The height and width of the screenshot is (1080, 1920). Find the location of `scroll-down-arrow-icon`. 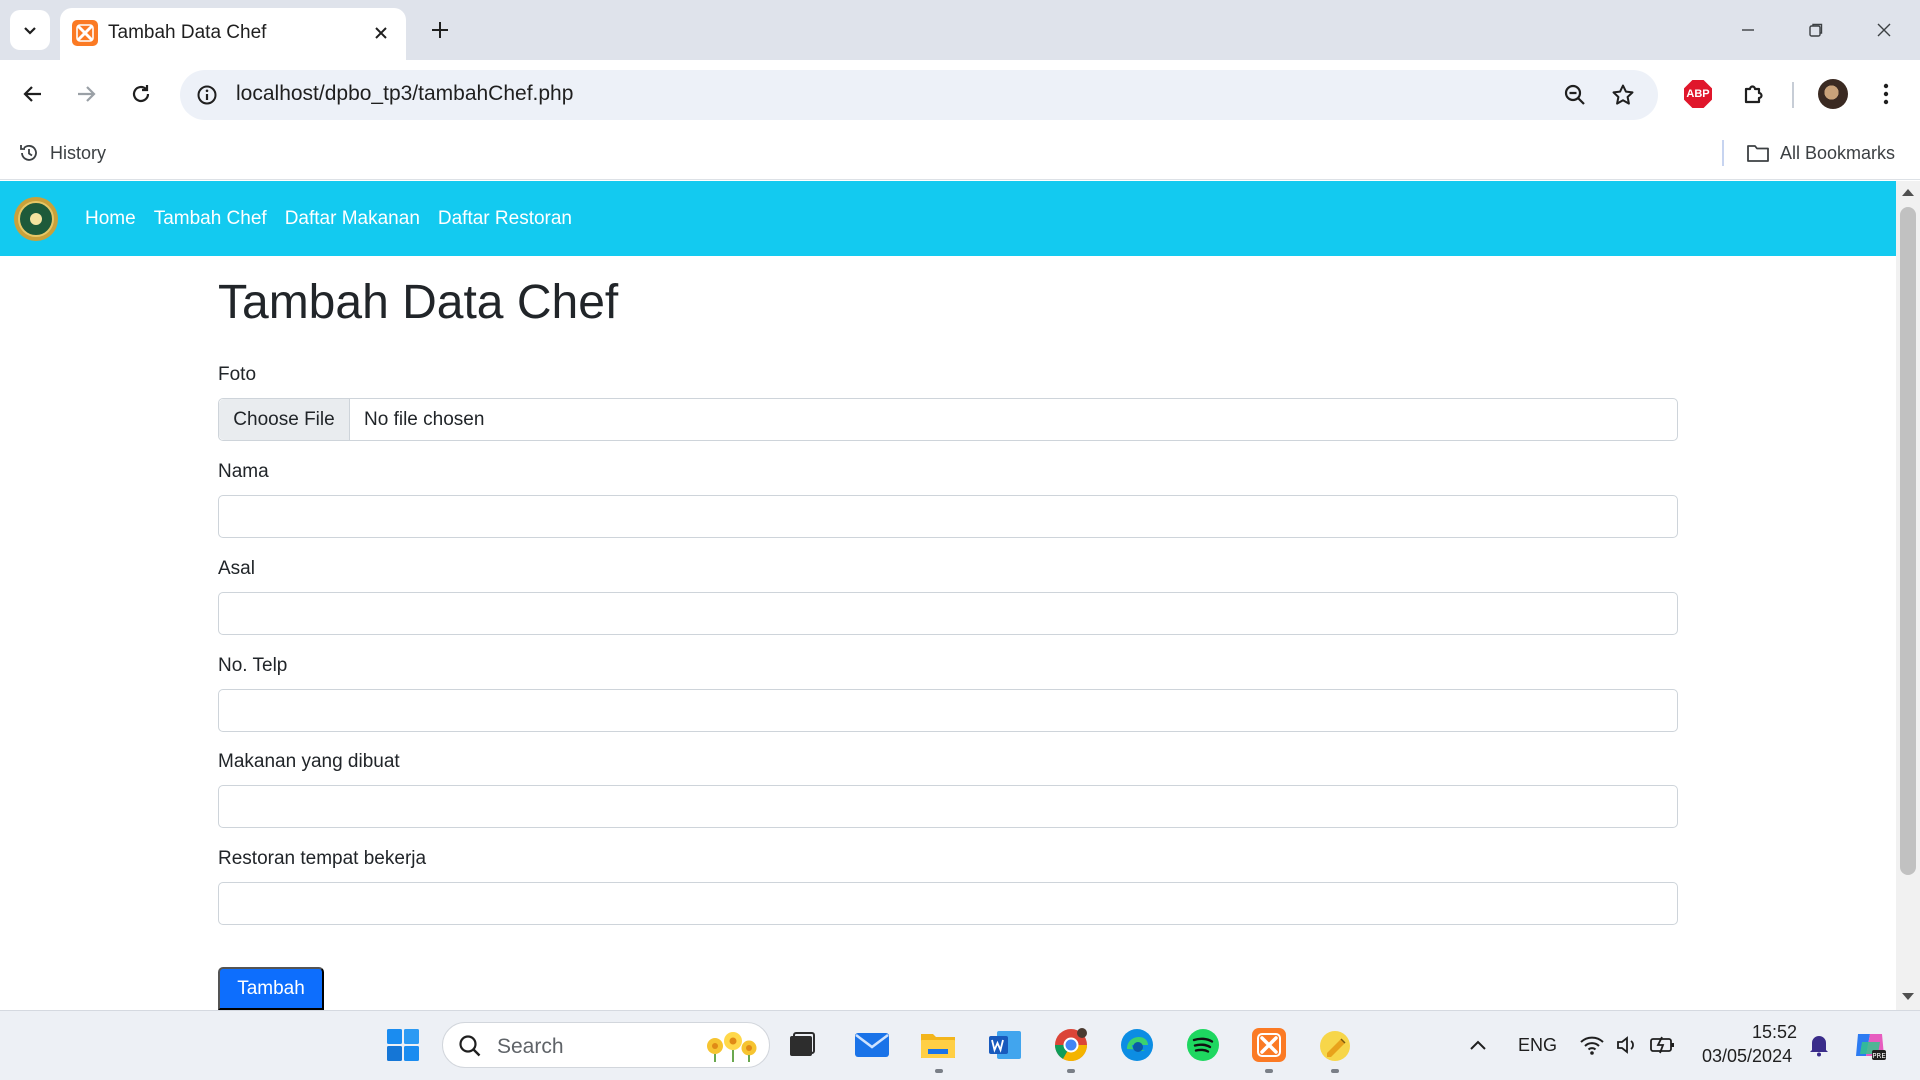

scroll-down-arrow-icon is located at coordinates (1908, 996).